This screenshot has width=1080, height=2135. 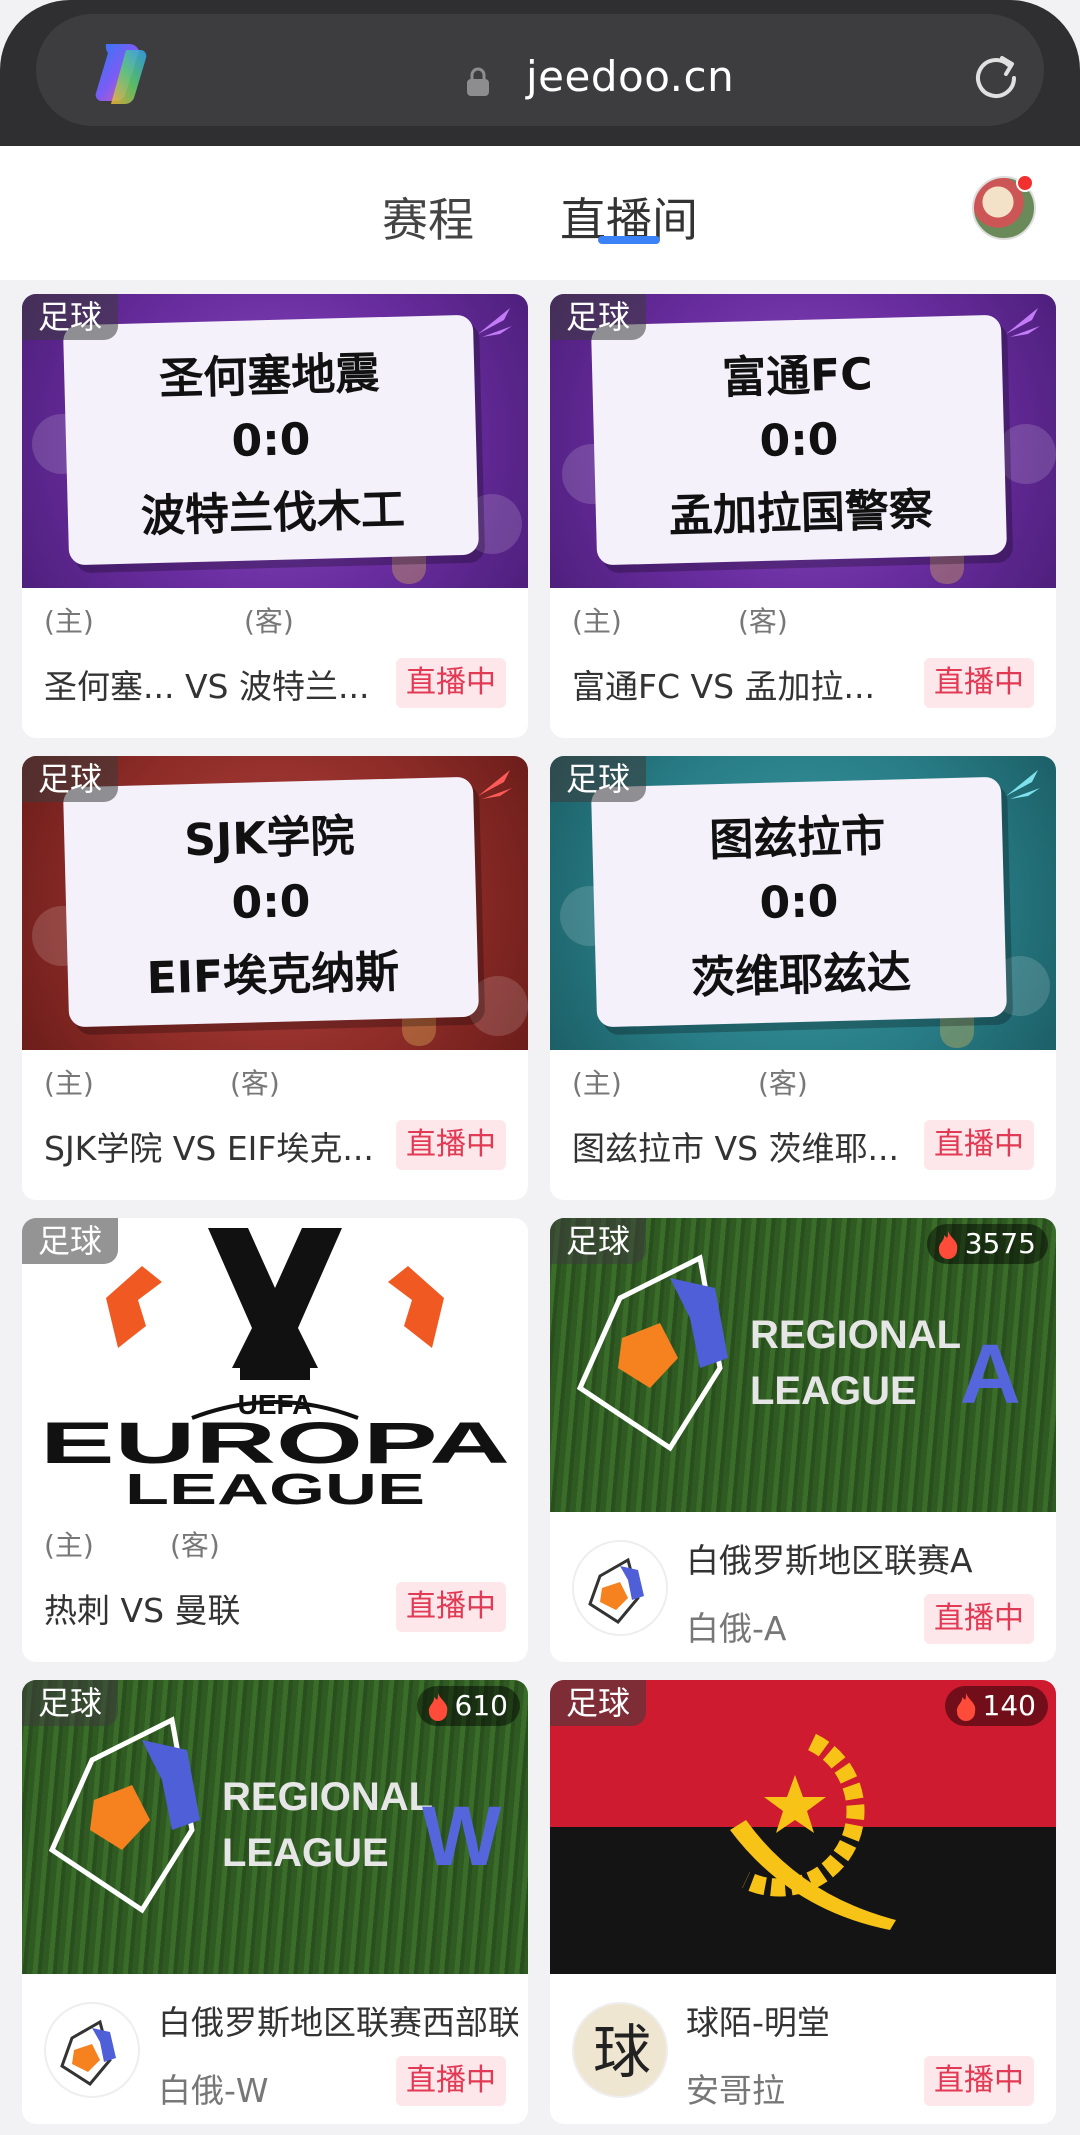 What do you see at coordinates (275, 1488) in the screenshot?
I see `logo-league-text: LEAGUE` at bounding box center [275, 1488].